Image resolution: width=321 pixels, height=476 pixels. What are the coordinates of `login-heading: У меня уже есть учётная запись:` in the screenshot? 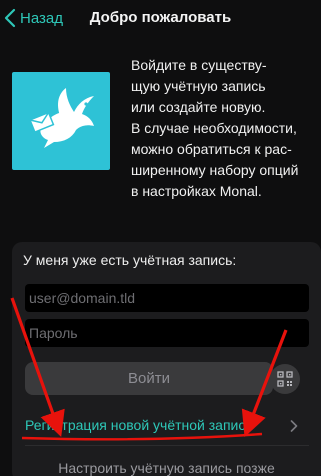 It's located at (130, 260).